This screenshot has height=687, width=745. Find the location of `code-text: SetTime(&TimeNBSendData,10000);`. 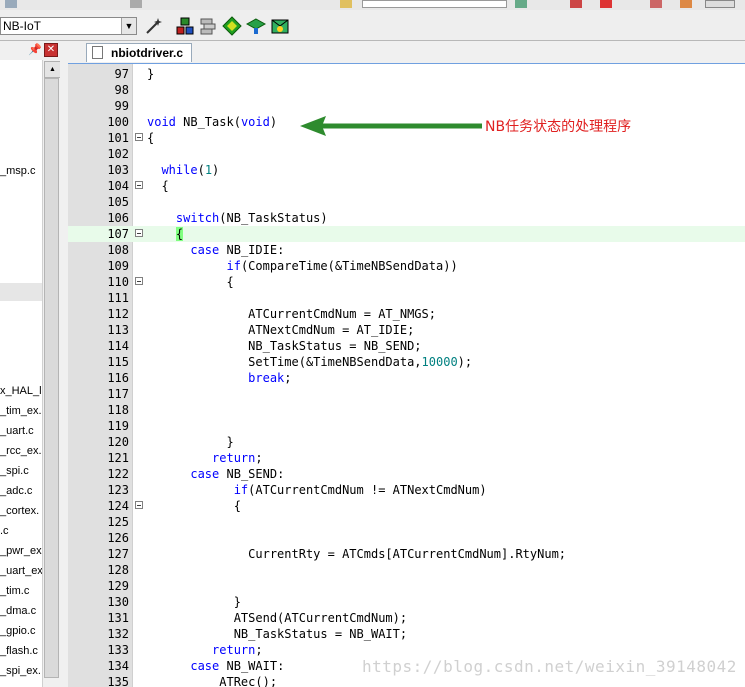

code-text: SetTime(&TimeNBSendData,10000); is located at coordinates (310, 362).